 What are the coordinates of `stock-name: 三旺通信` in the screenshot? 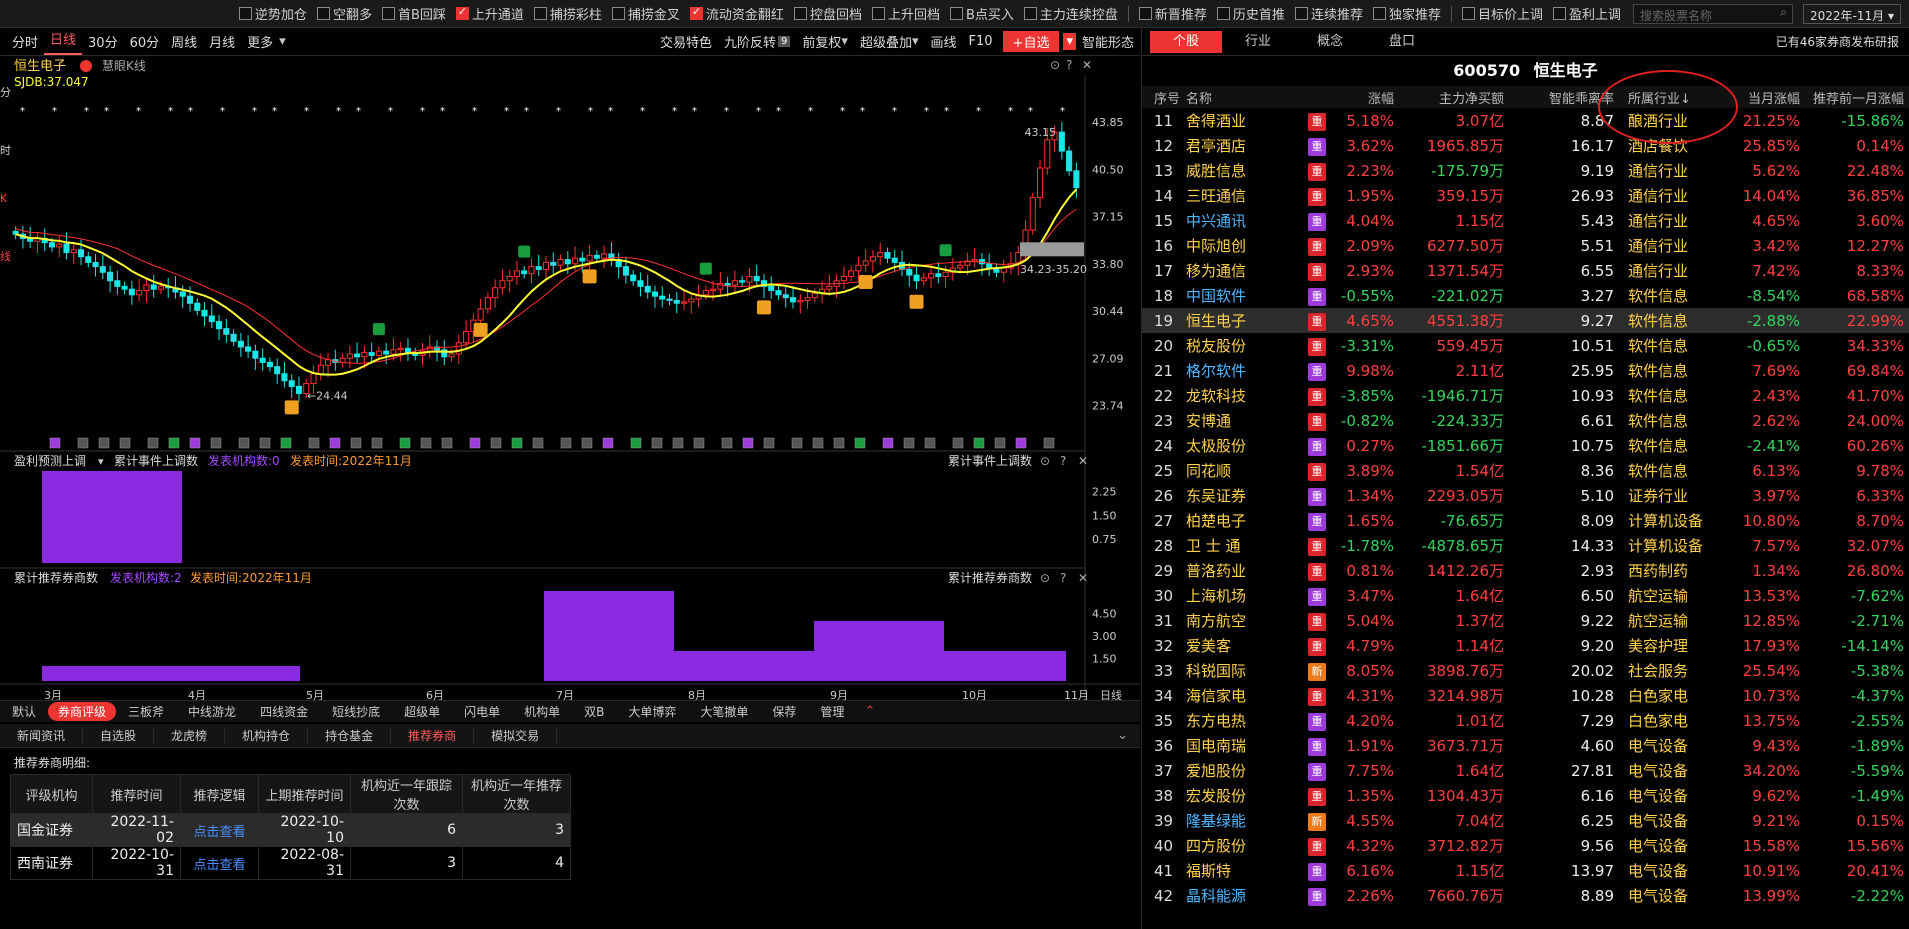 It's located at (1236, 195).